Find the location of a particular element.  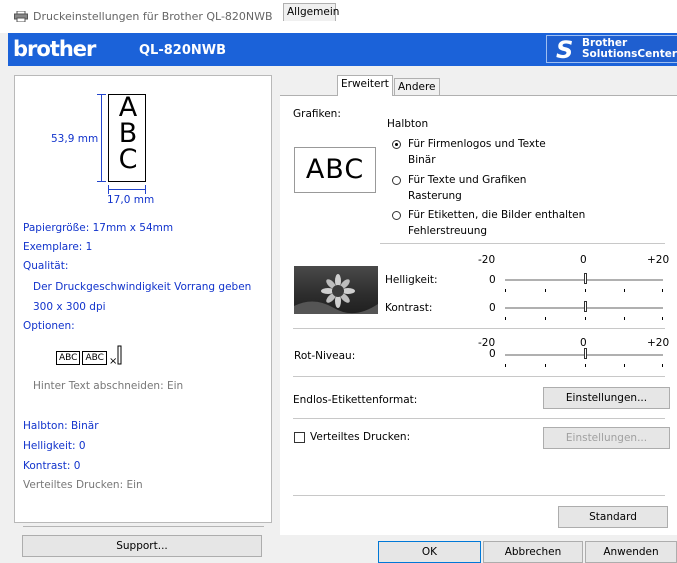

preview-letters: A B C is located at coordinates (128, 133).